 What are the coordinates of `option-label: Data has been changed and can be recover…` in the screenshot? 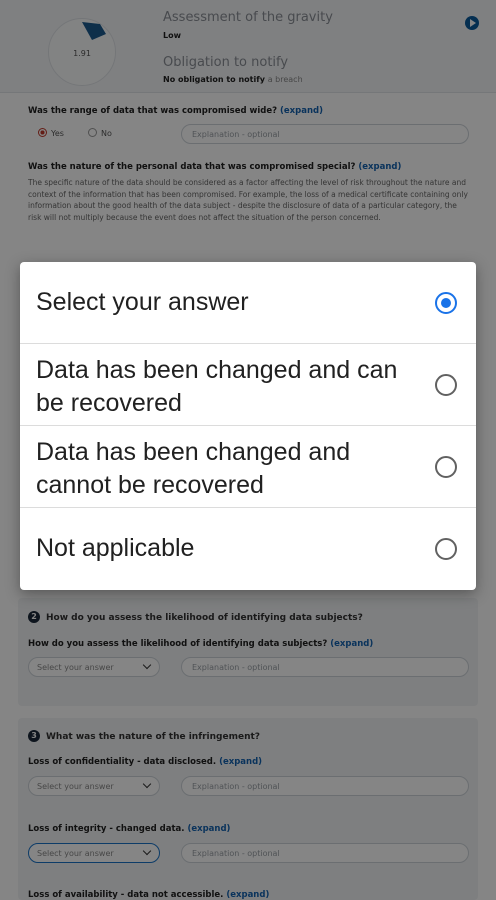 It's located at (217, 386).